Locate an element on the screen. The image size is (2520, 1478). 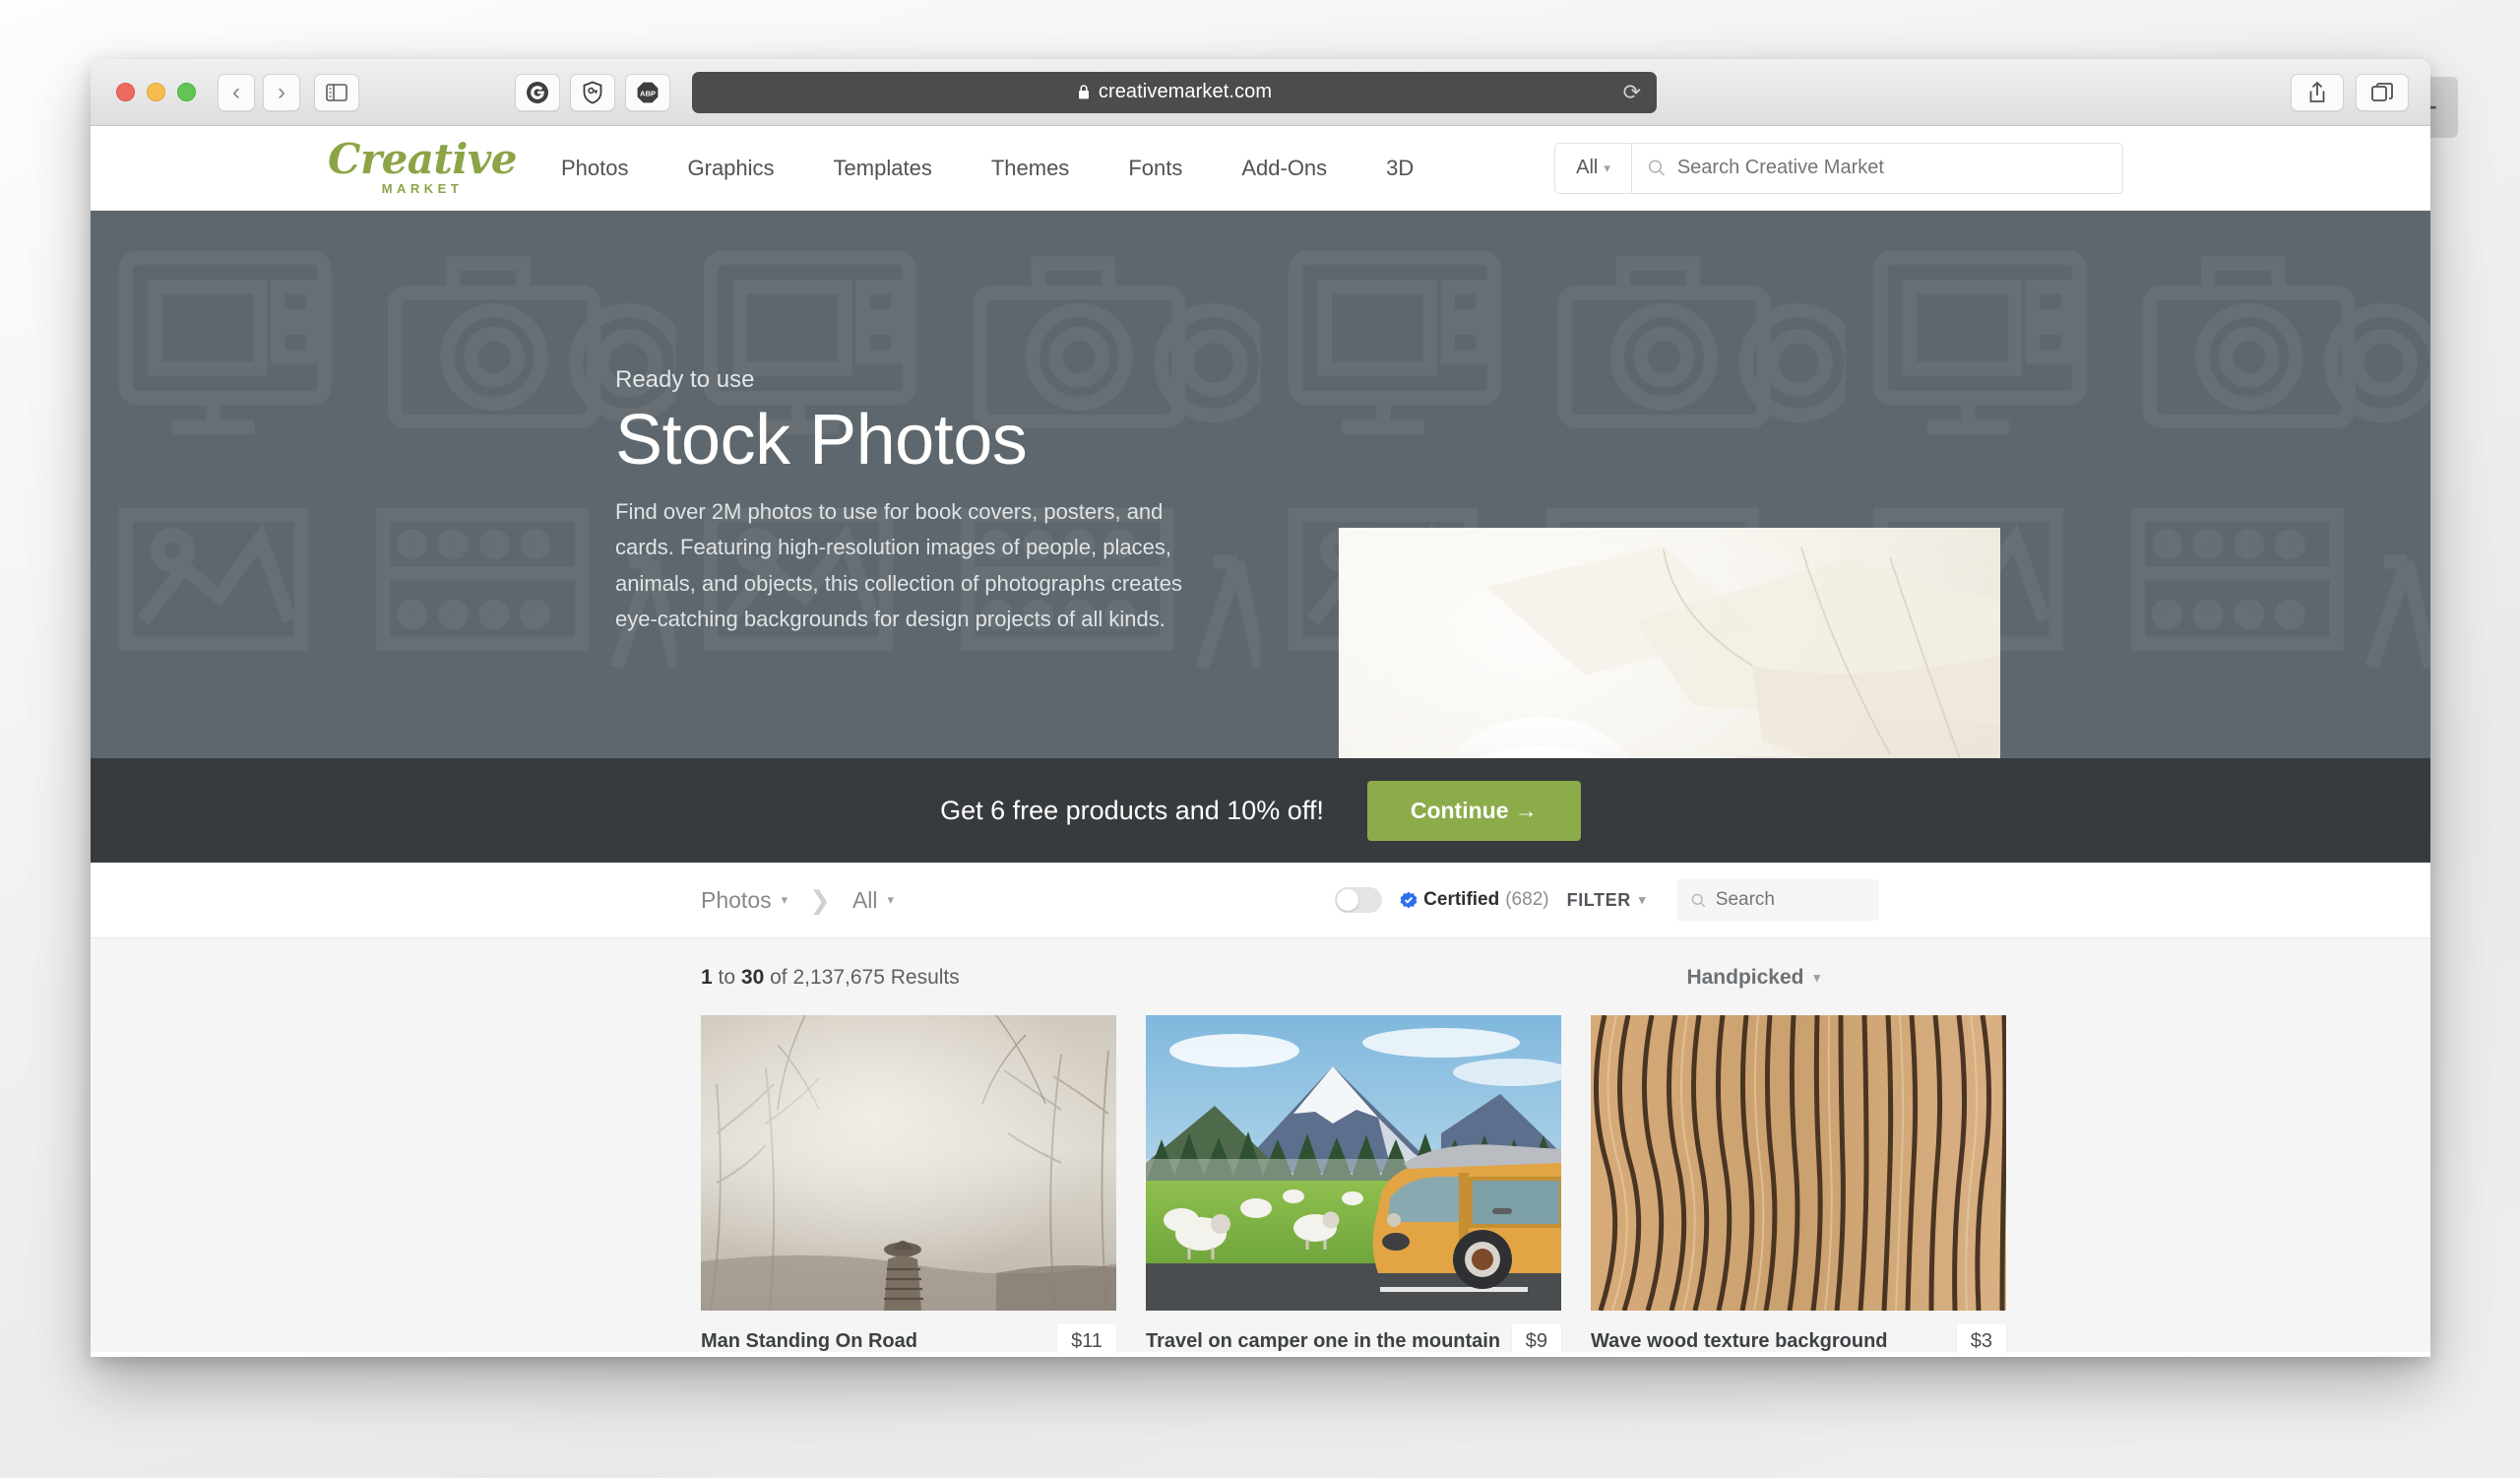
sort-dropdown: Handpicked ▾ is located at coordinates (1753, 978).